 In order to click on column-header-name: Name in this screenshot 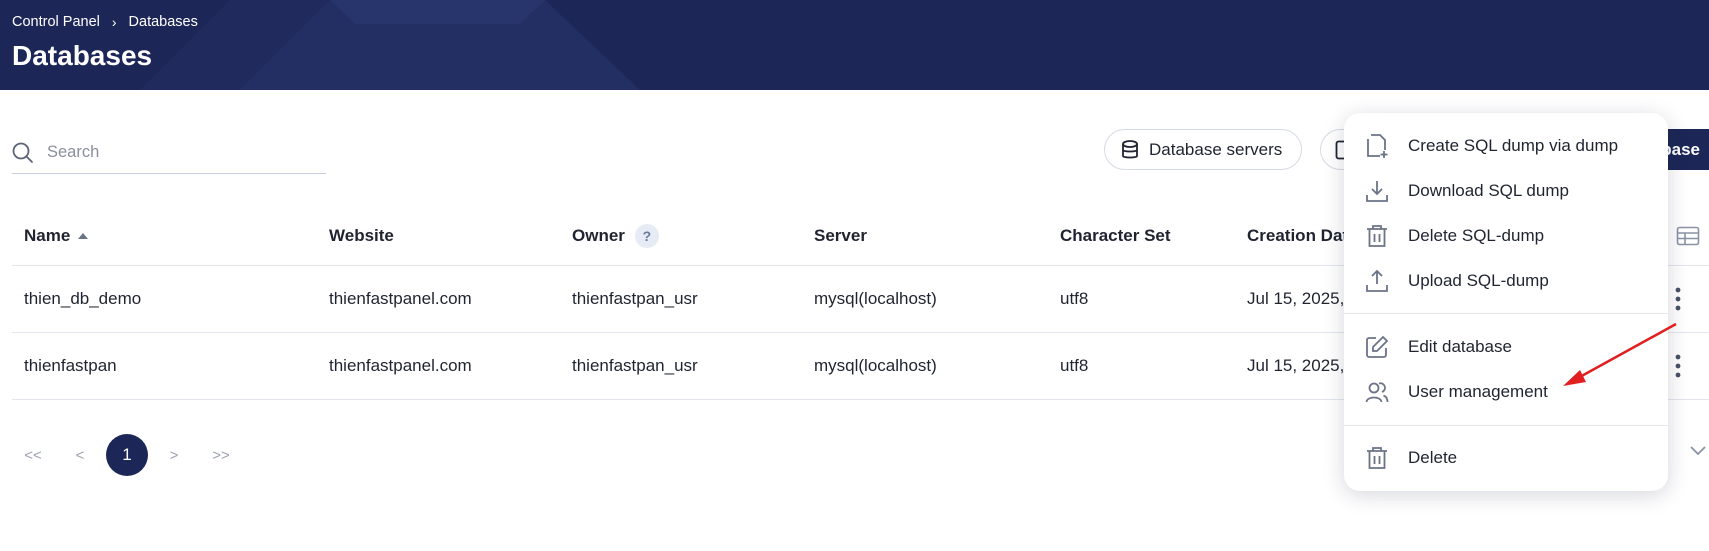, I will do `click(56, 235)`.